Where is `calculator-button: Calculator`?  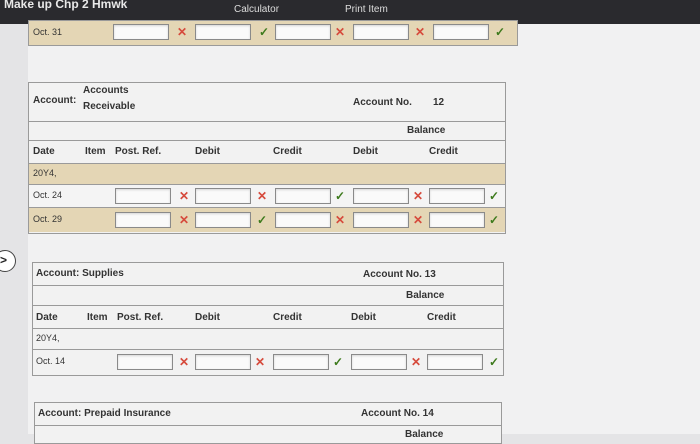
calculator-button: Calculator is located at coordinates (256, 9).